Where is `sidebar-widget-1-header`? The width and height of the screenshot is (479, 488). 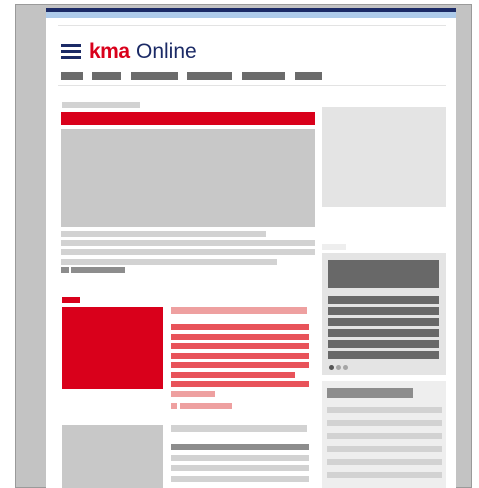 sidebar-widget-1-header is located at coordinates (383, 274).